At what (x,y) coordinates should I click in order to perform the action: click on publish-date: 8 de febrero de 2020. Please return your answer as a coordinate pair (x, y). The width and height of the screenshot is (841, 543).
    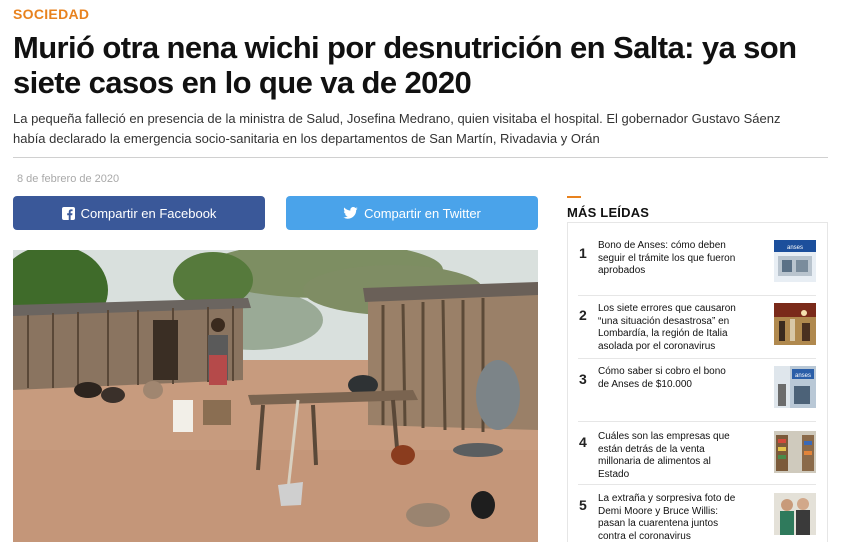
    Looking at the image, I should click on (68, 179).